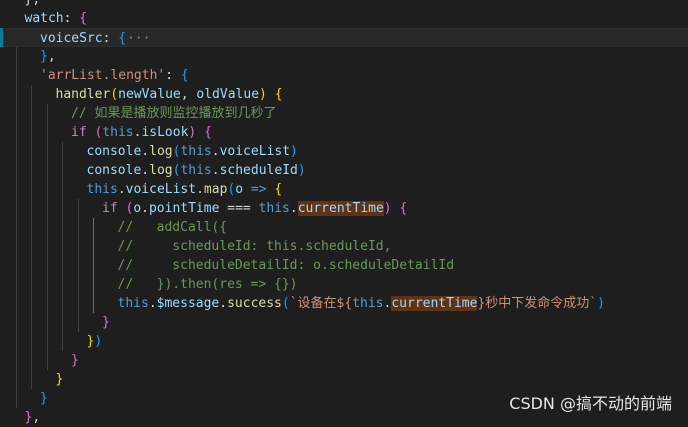 Image resolution: width=688 pixels, height=427 pixels. Describe the element at coordinates (258, 189) in the screenshot. I see `code-token: =>` at that location.